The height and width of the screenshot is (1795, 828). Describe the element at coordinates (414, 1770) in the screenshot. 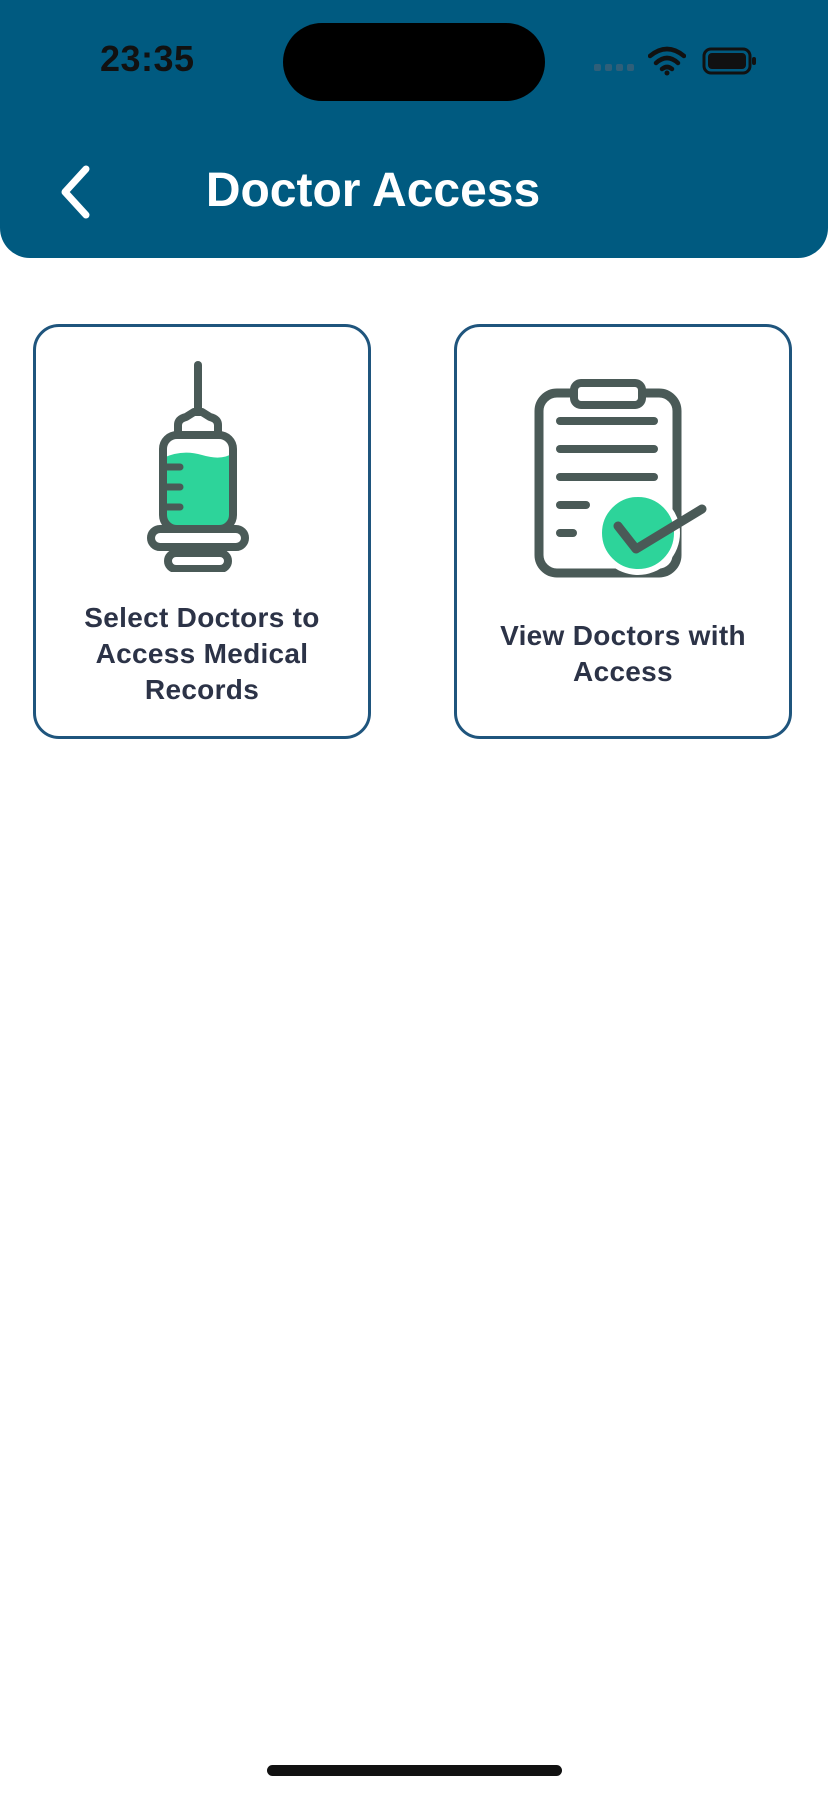

I see `home-indicator` at that location.